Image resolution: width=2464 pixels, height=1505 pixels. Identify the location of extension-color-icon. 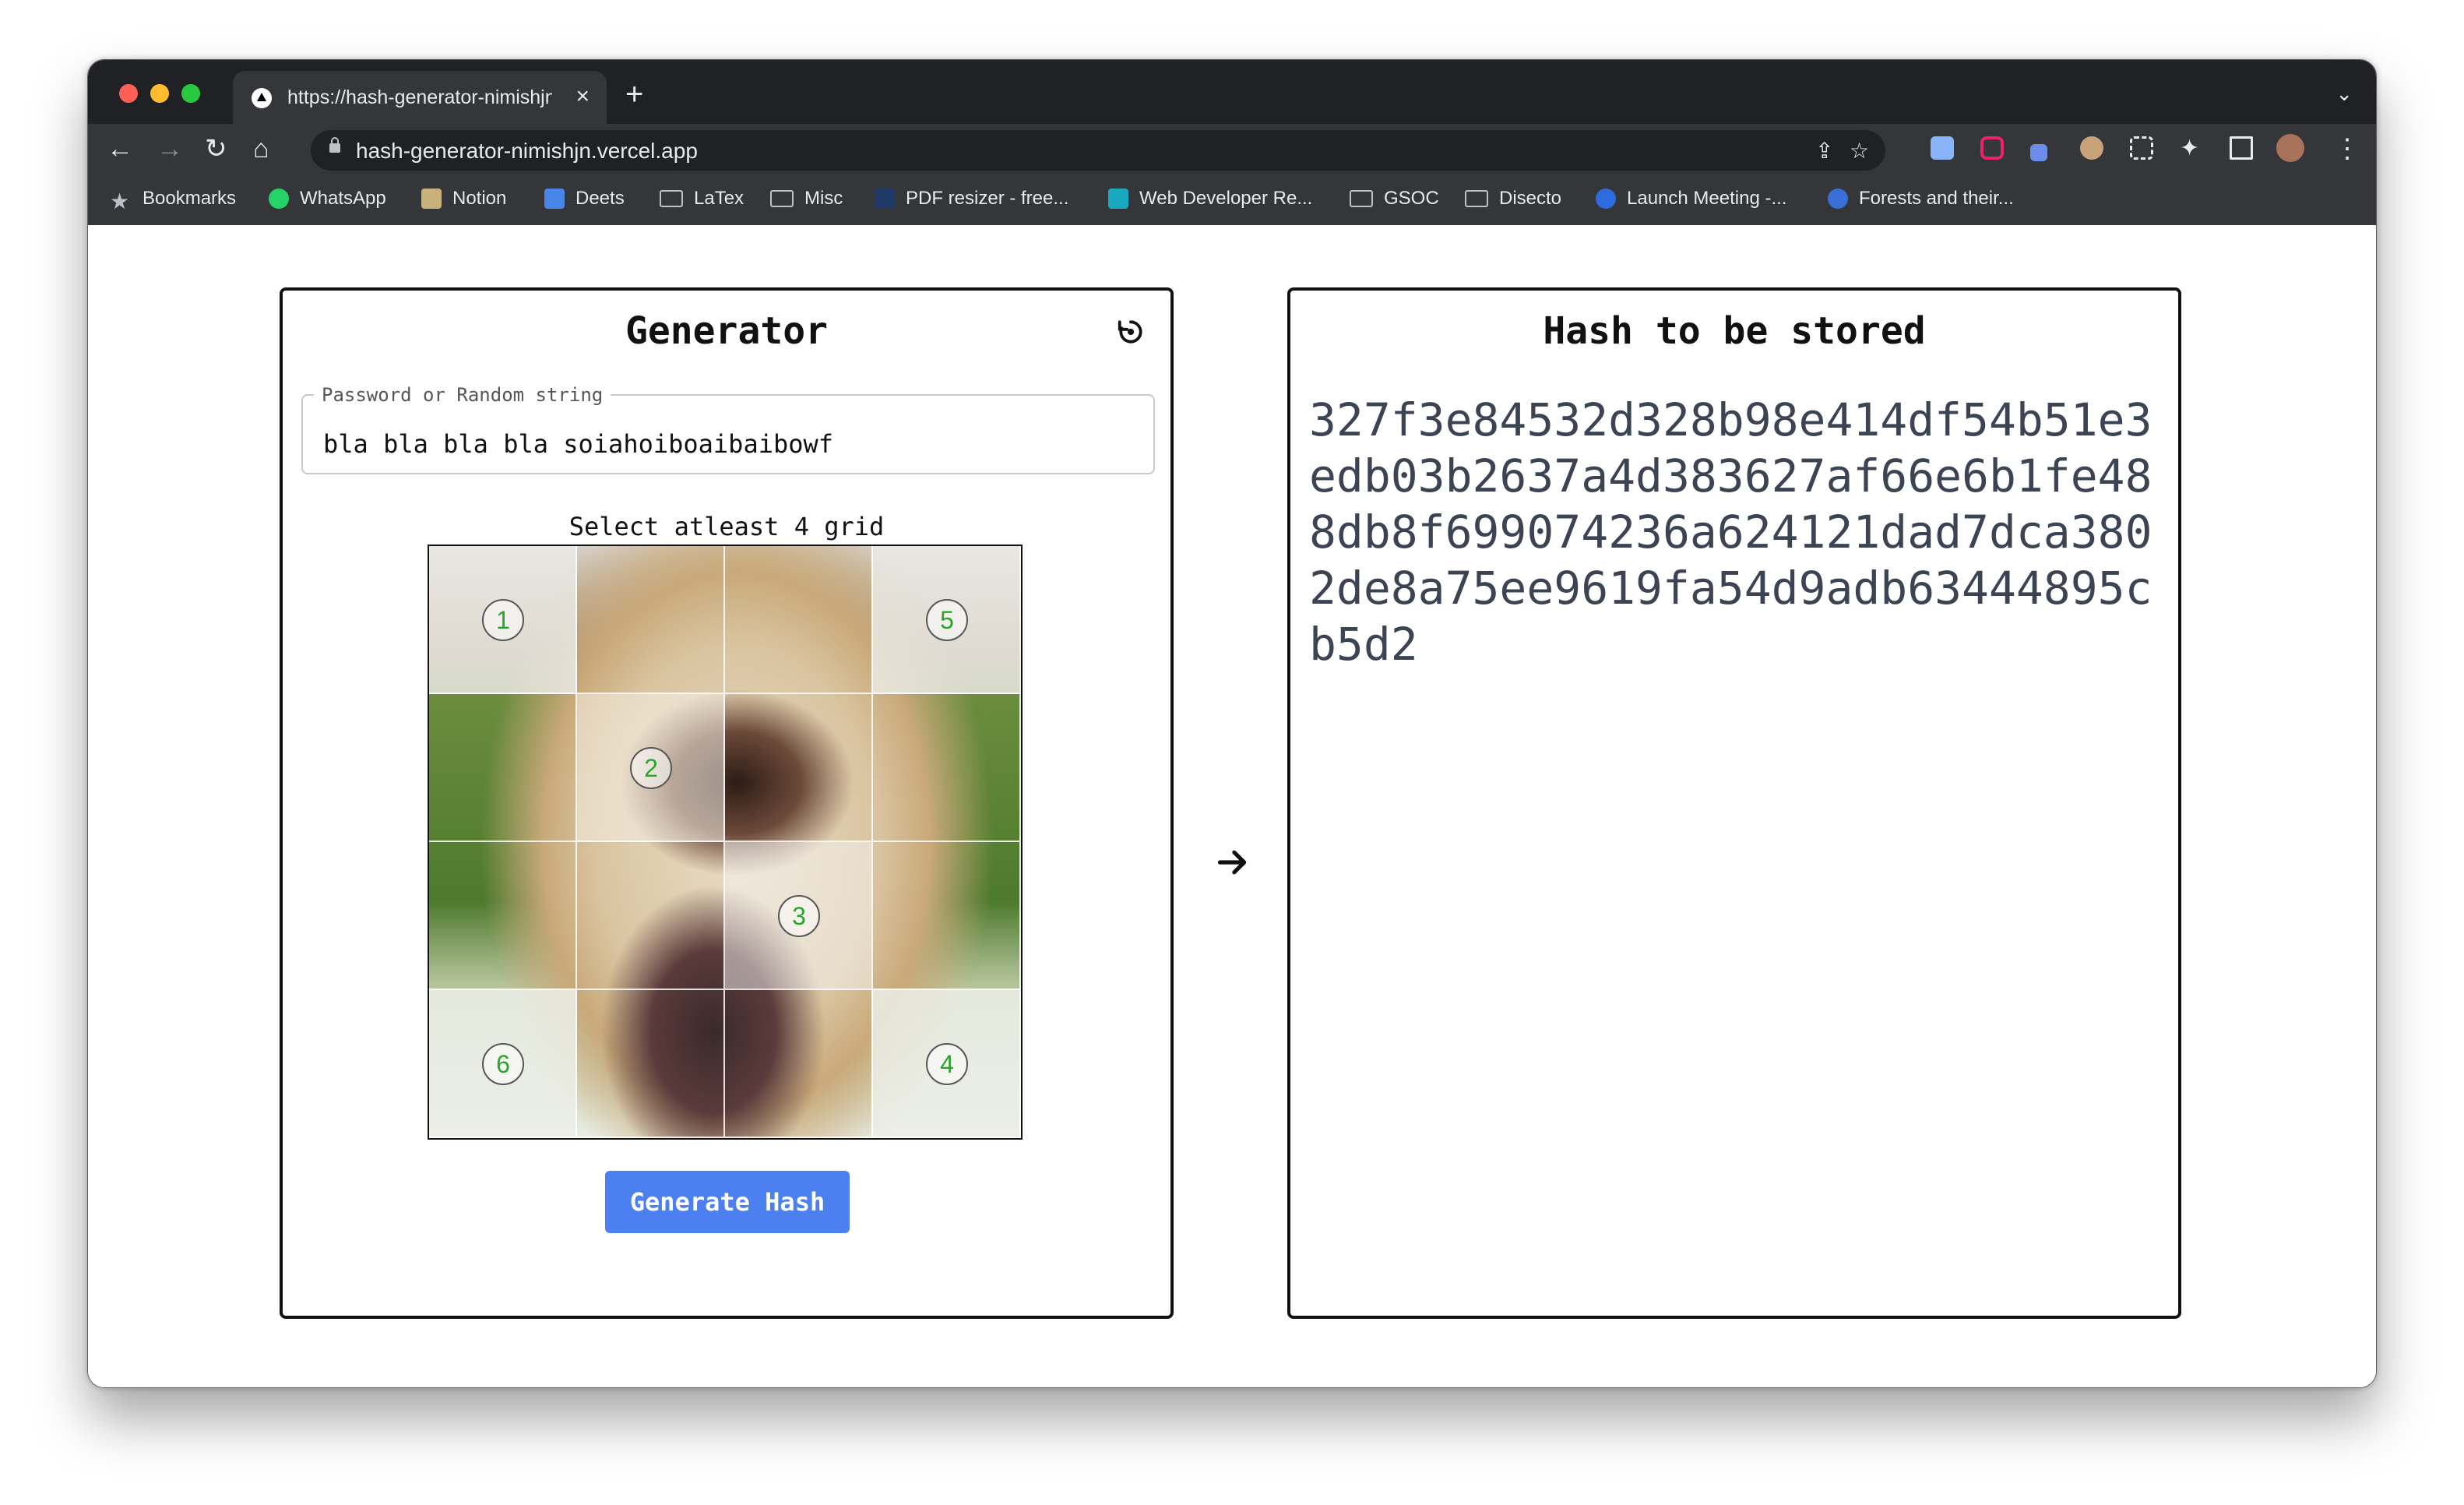
(1992, 148).